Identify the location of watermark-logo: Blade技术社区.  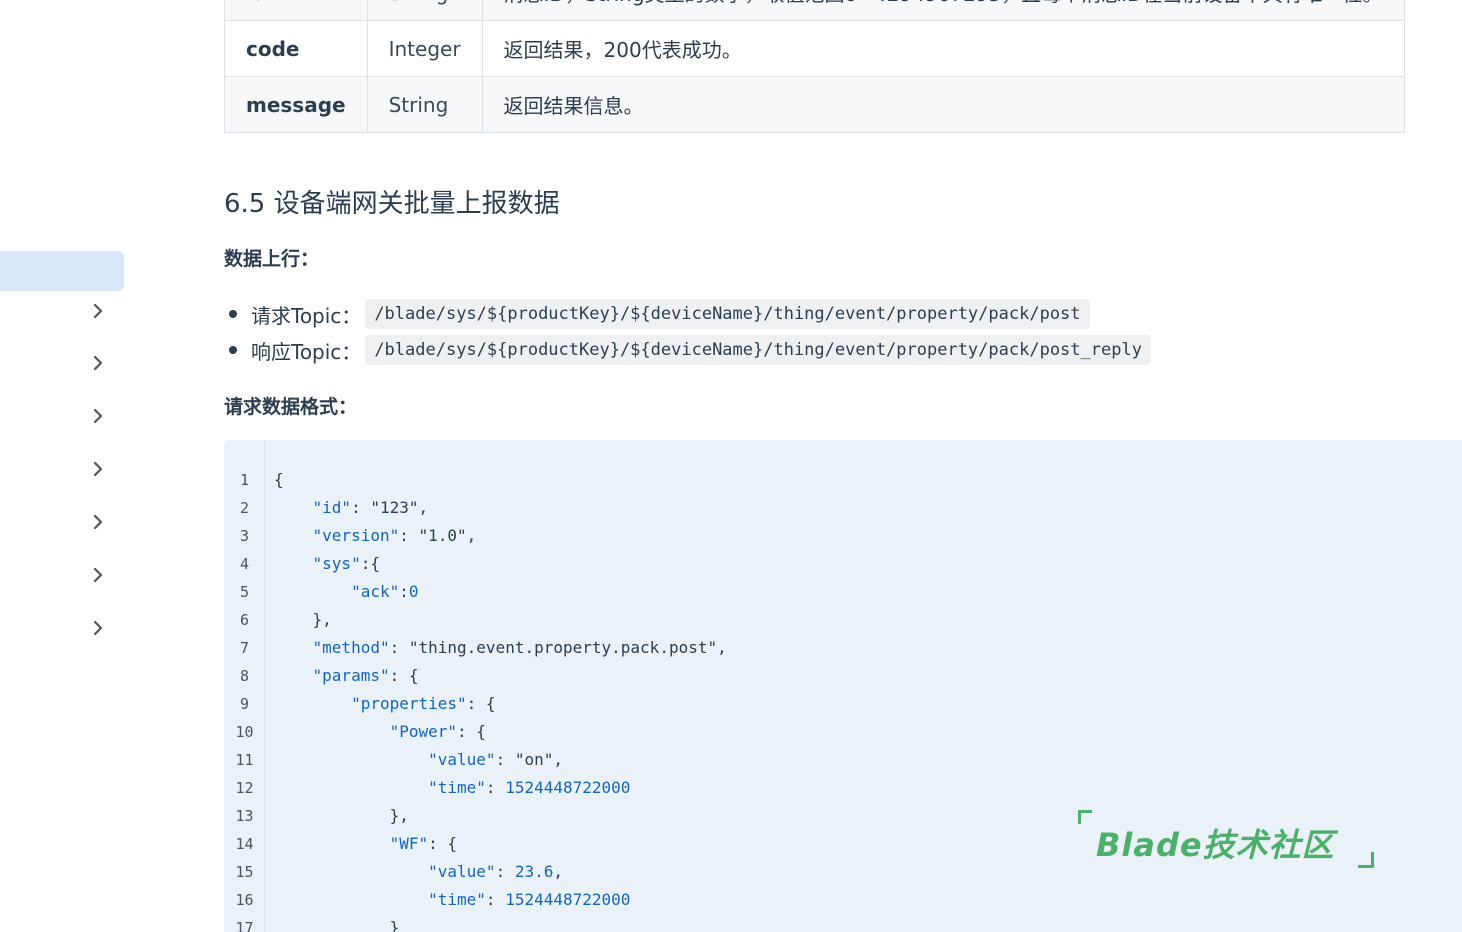
(1228, 841).